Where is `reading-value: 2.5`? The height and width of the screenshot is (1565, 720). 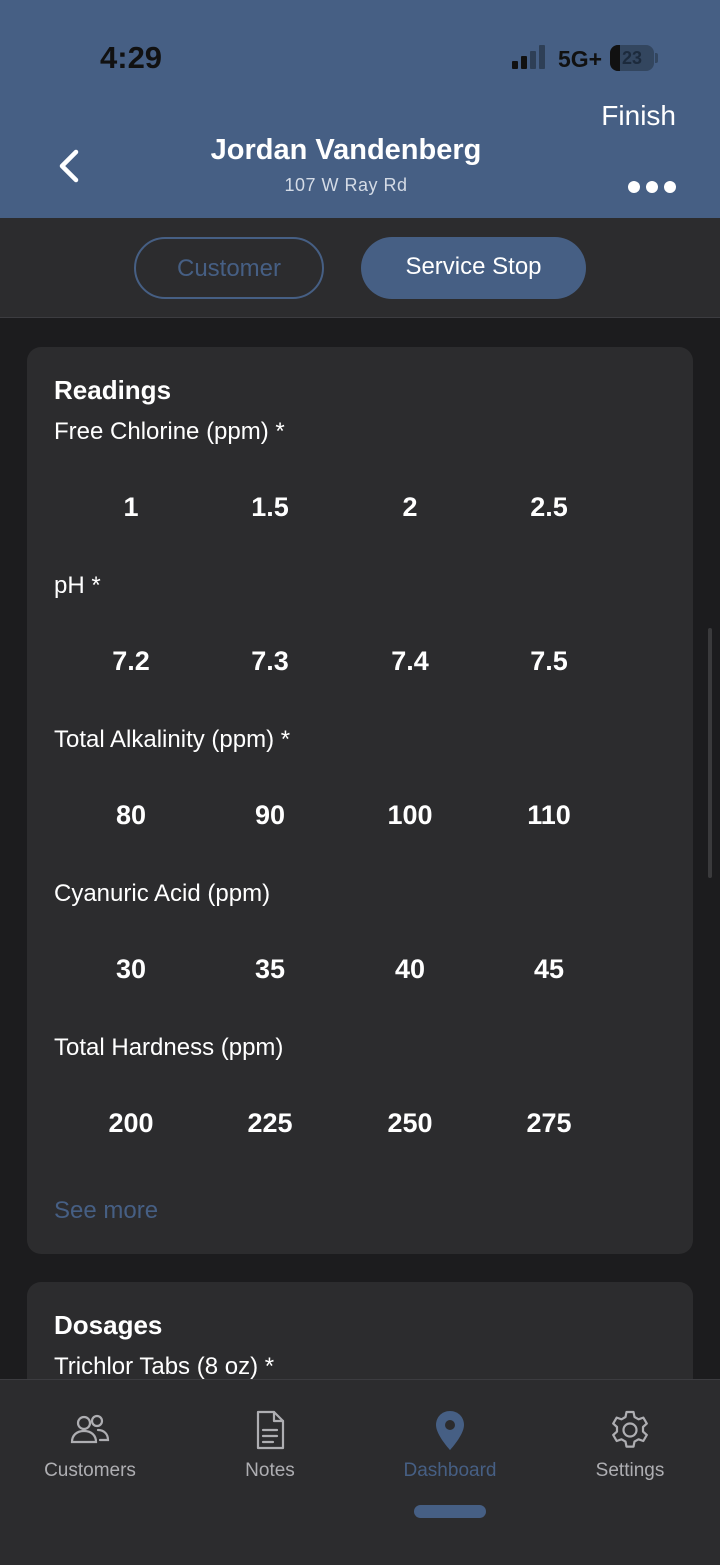 reading-value: 2.5 is located at coordinates (549, 507).